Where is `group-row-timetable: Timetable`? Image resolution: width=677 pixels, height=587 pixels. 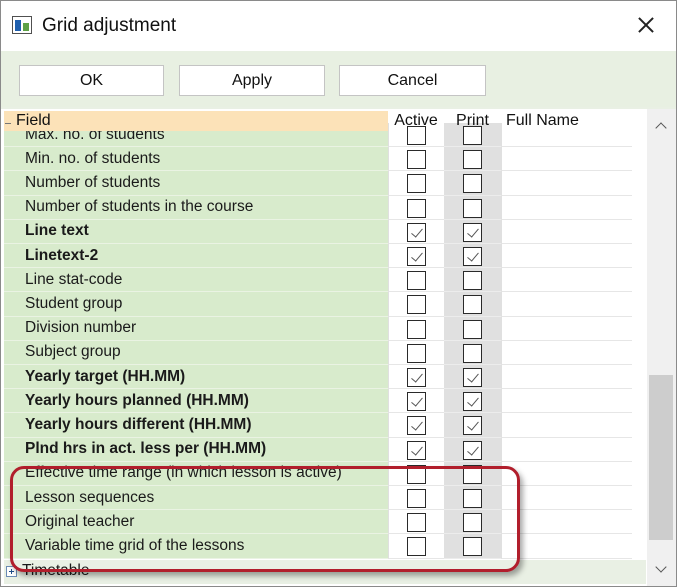
group-row-timetable: Timetable is located at coordinates (325, 572).